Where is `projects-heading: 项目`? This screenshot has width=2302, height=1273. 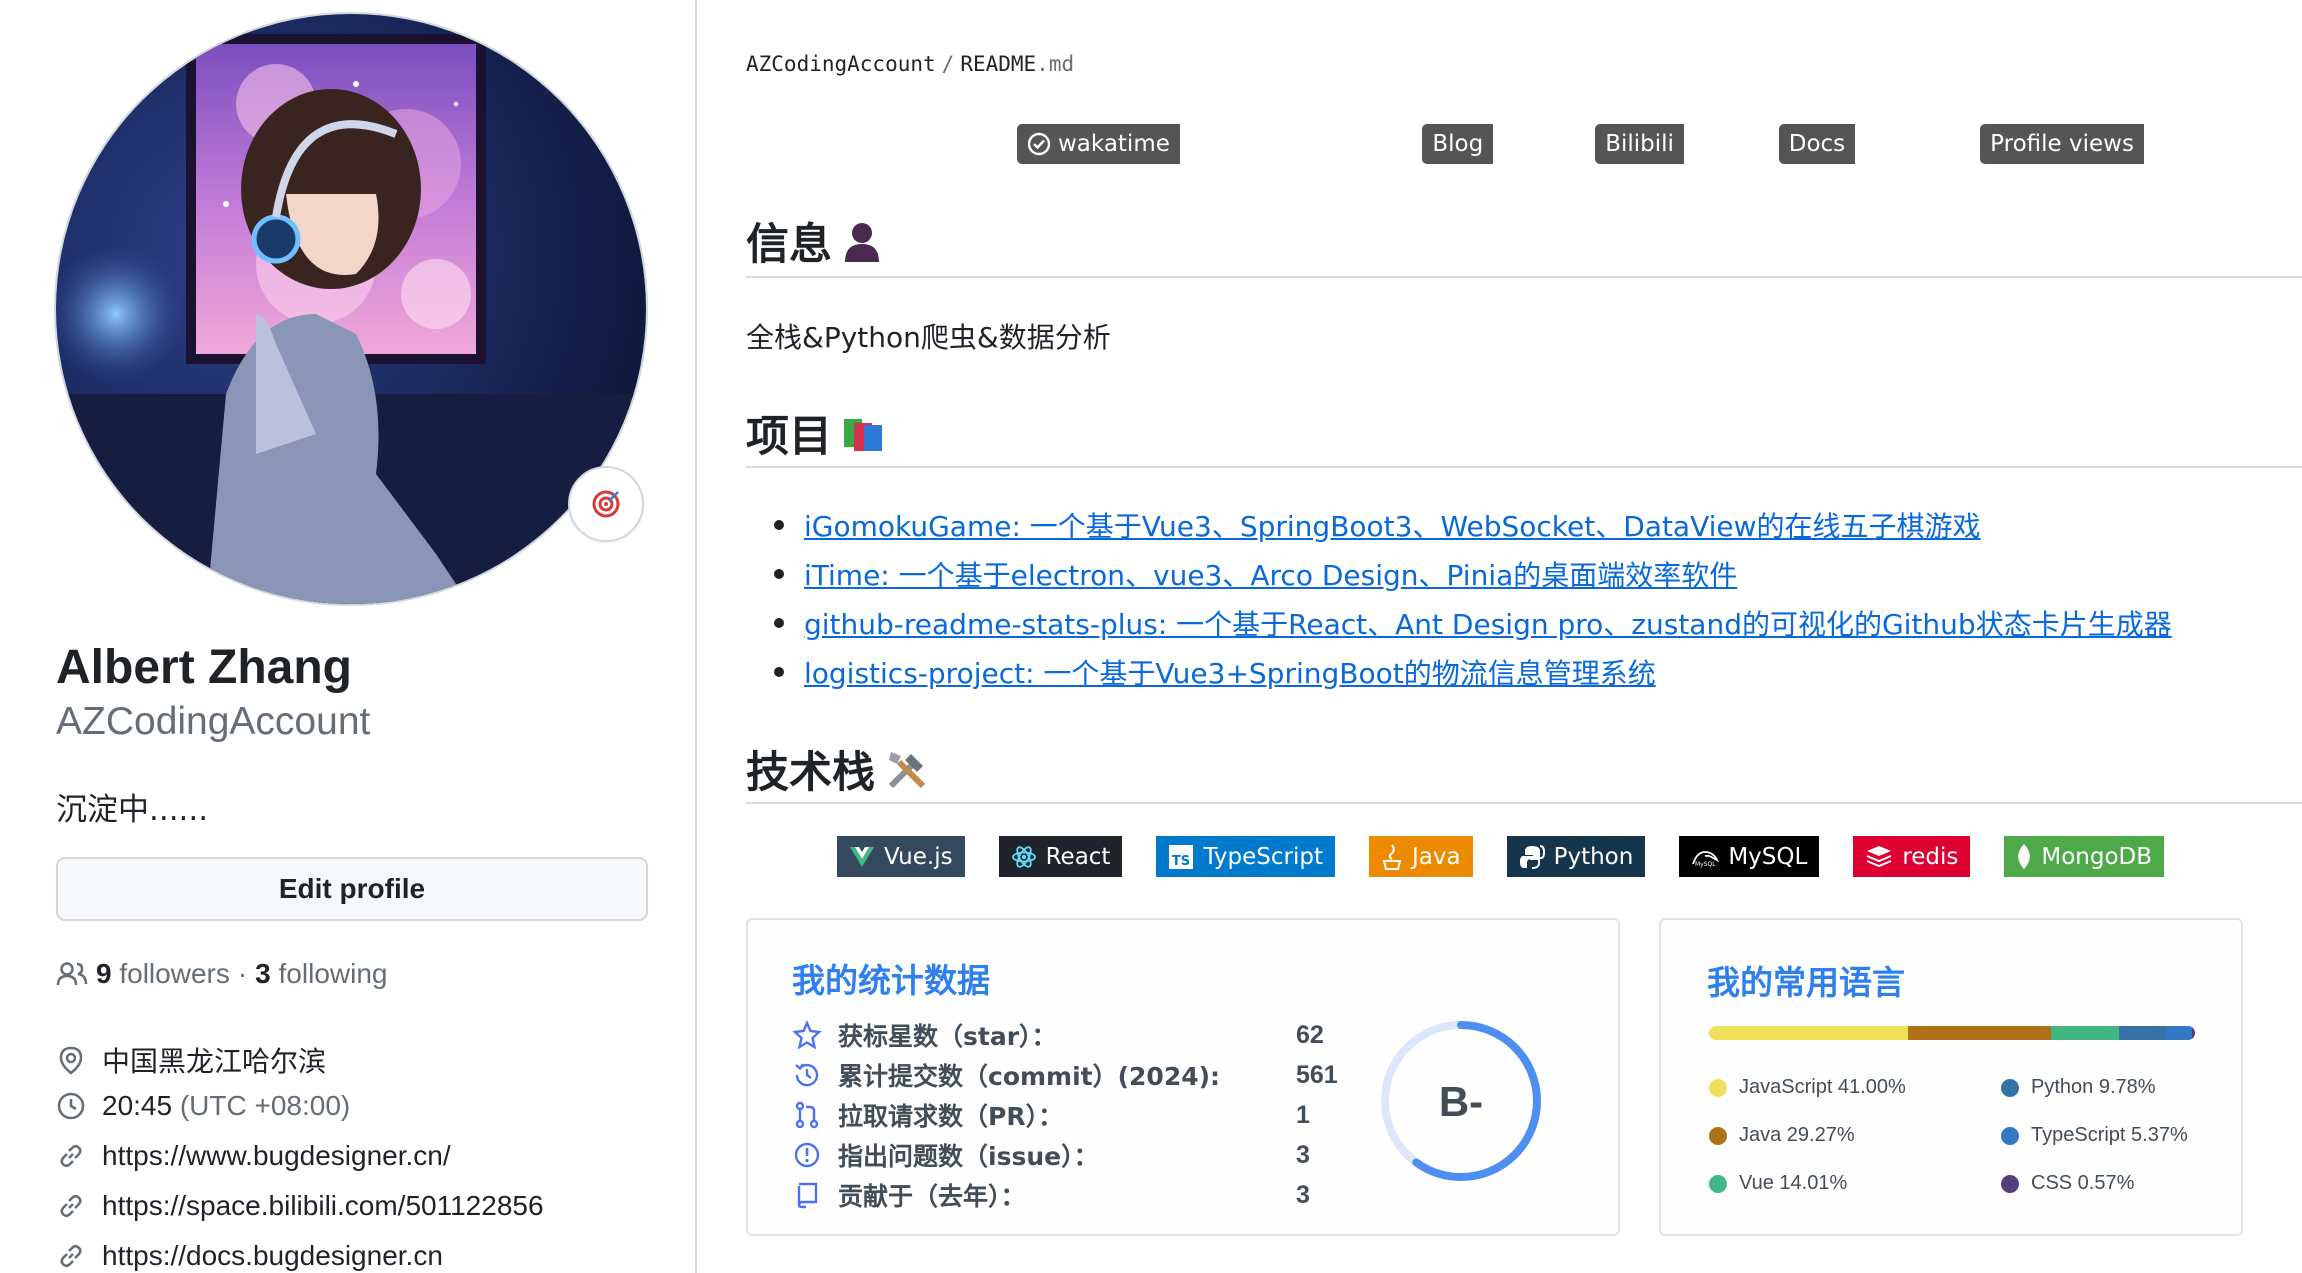 projects-heading: 项目 is located at coordinates (816, 433).